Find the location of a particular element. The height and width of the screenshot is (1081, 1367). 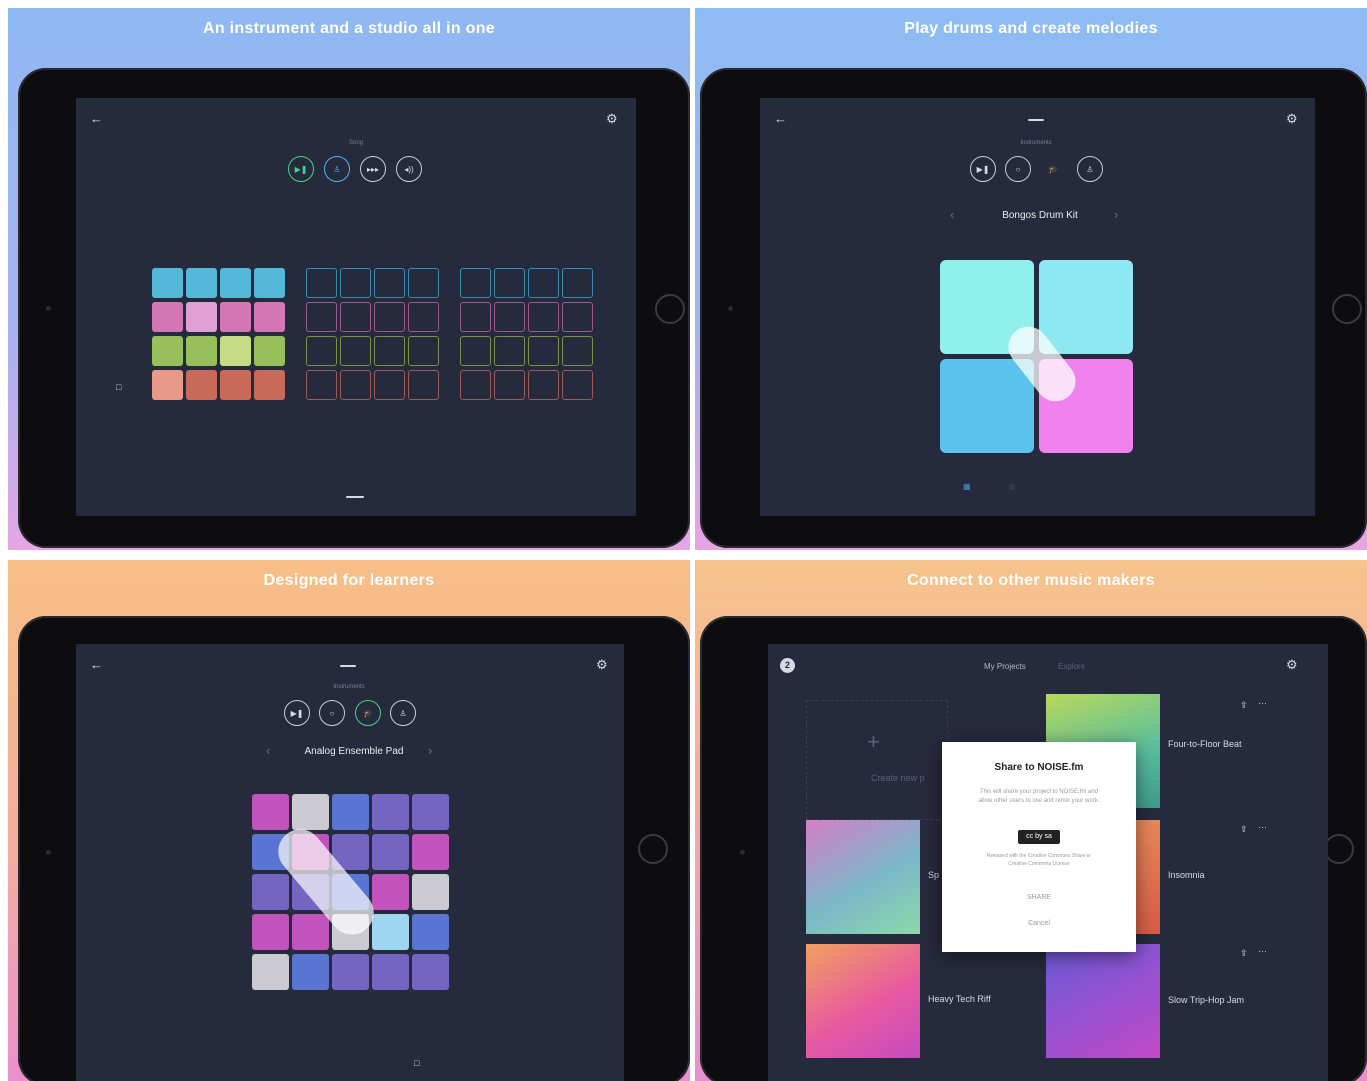

volume-knob-button: ◂)) is located at coordinates (409, 169).